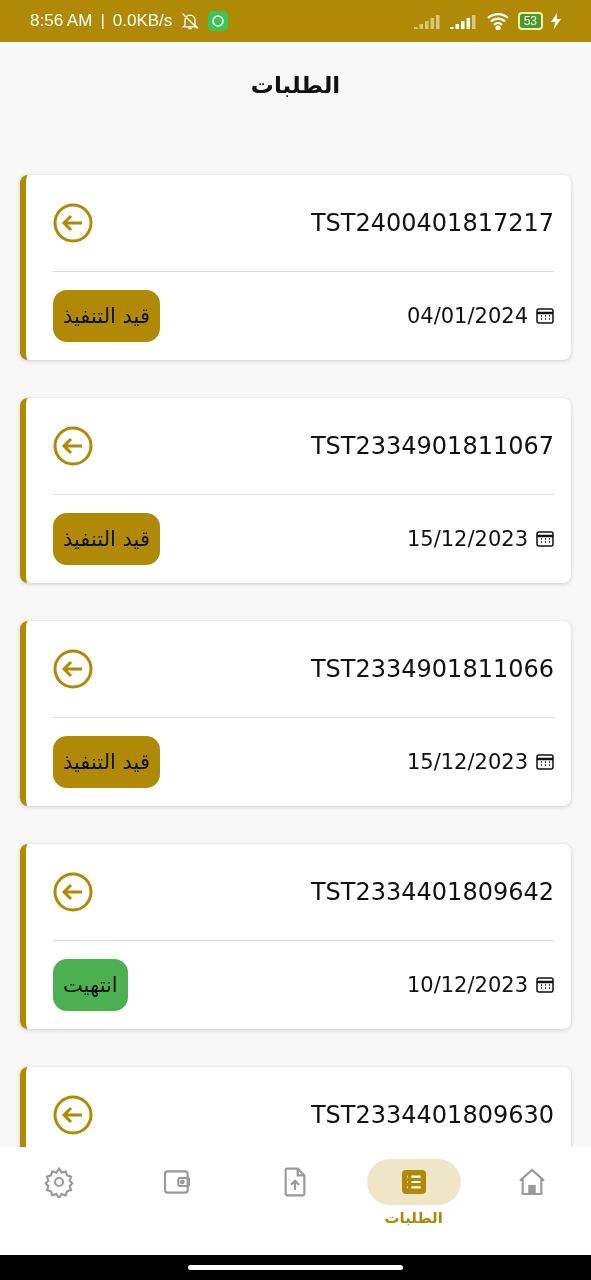 The width and height of the screenshot is (591, 1280). I want to click on charging-icon, so click(556, 21).